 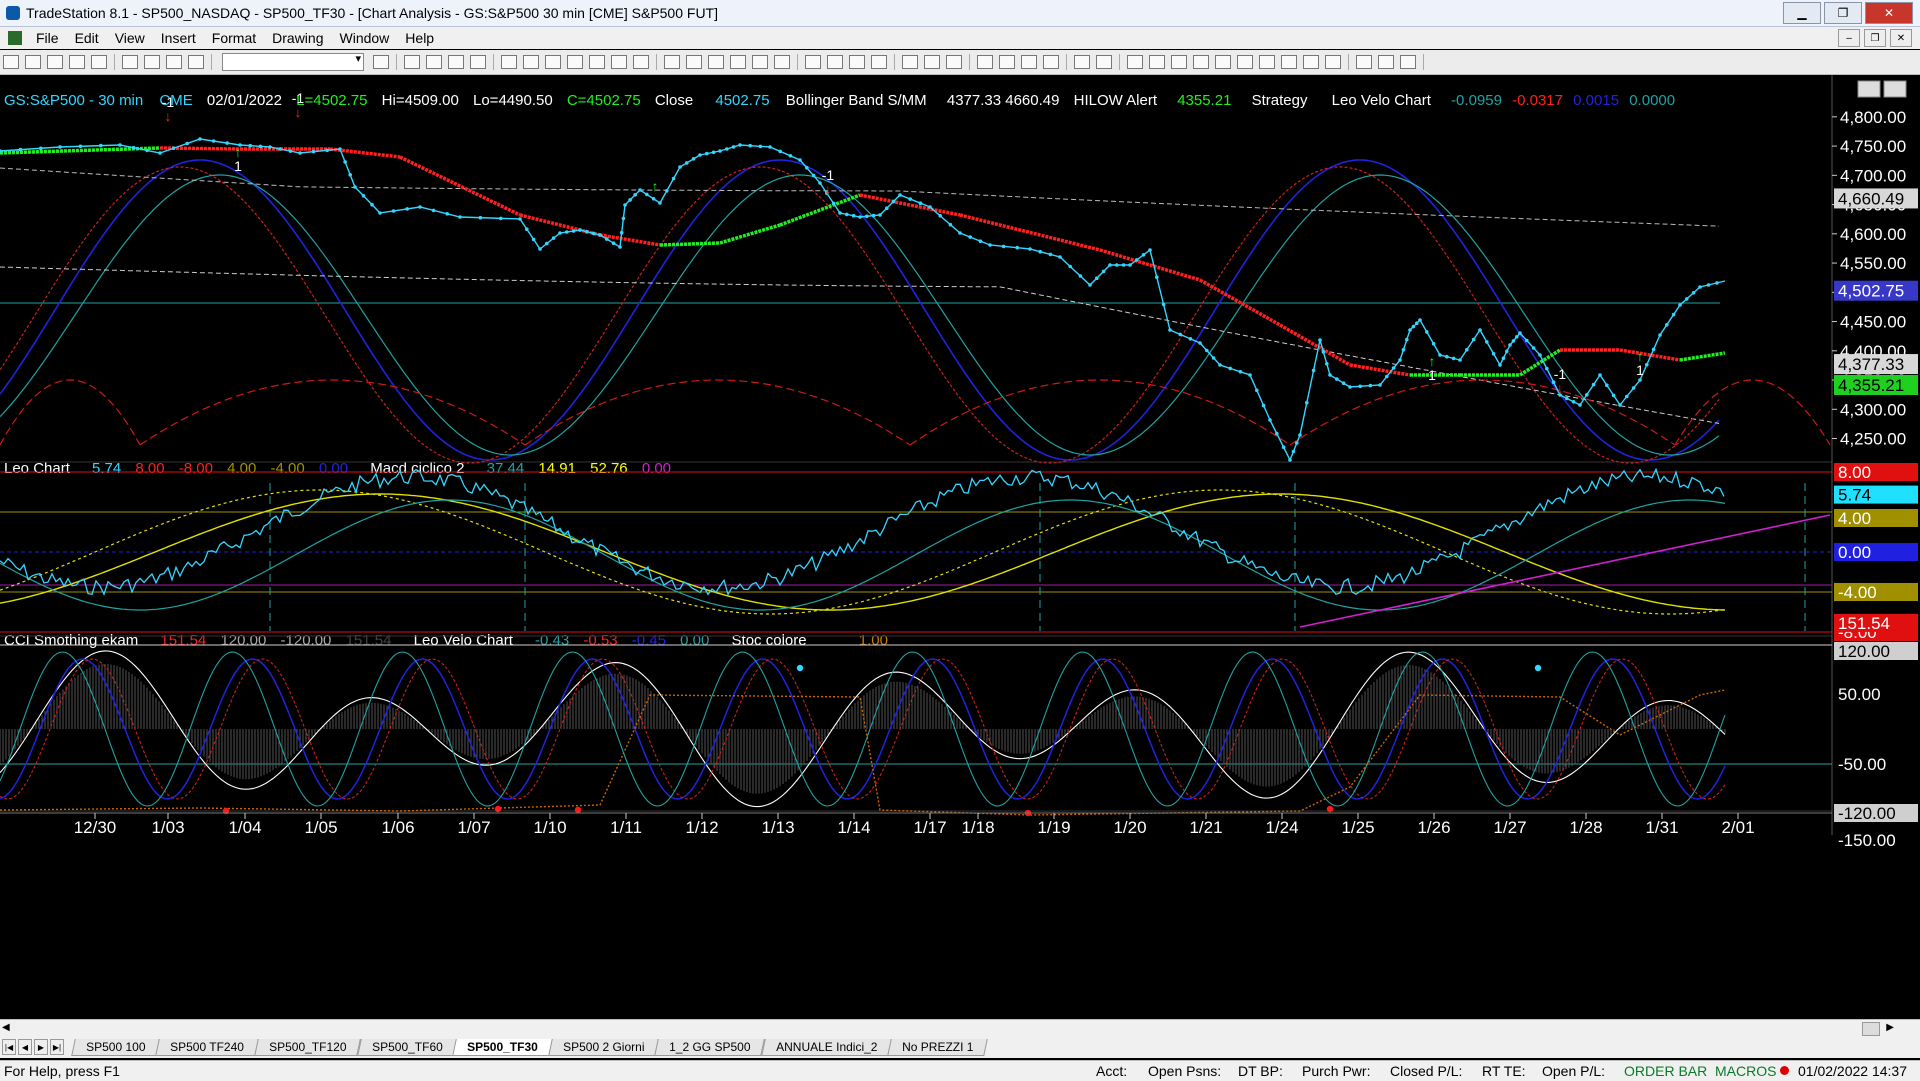 What do you see at coordinates (178, 38) in the screenshot?
I see `menu-insert: Insert` at bounding box center [178, 38].